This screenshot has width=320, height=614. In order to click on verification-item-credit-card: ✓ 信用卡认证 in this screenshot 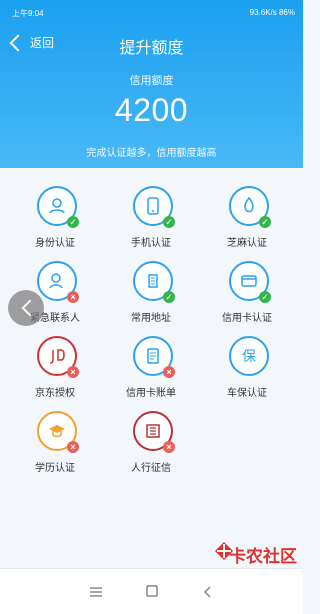, I will do `click(247, 296)`.